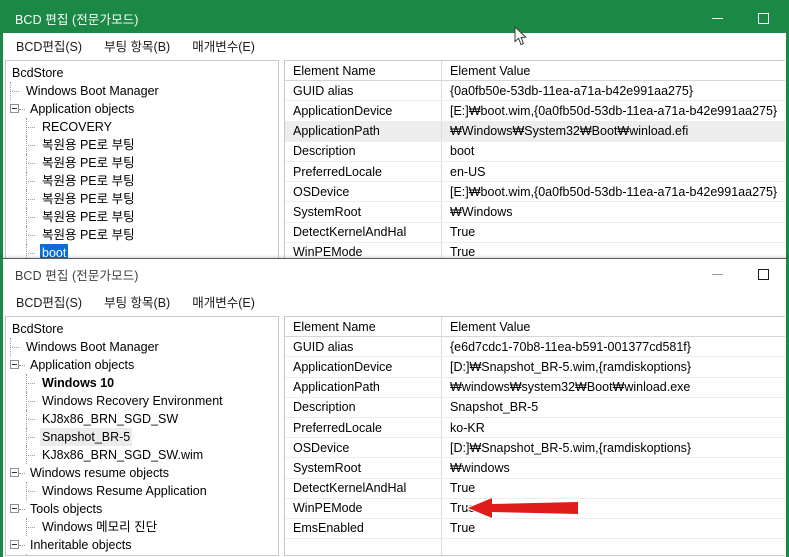 This screenshot has width=789, height=557. I want to click on tree-node: Tools objects, so click(142, 509).